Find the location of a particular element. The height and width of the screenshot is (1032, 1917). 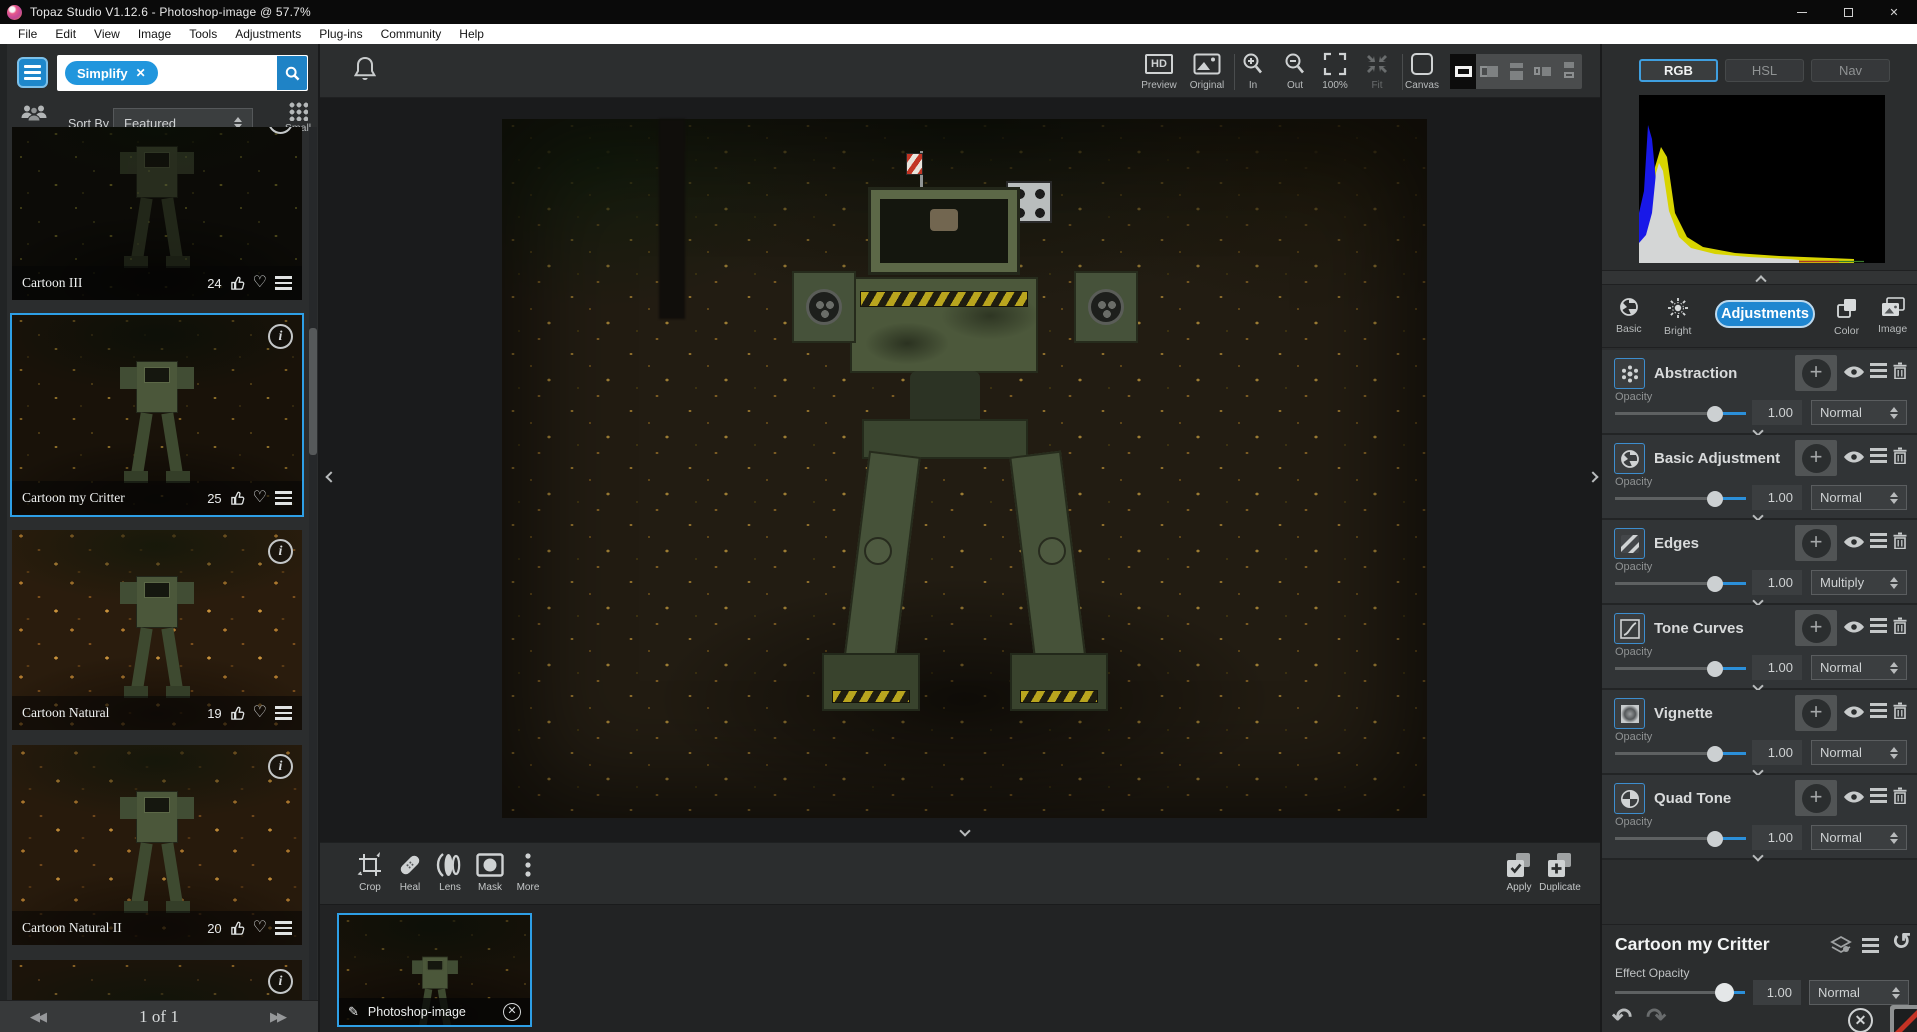

menu-item-image: Image is located at coordinates (154, 34).